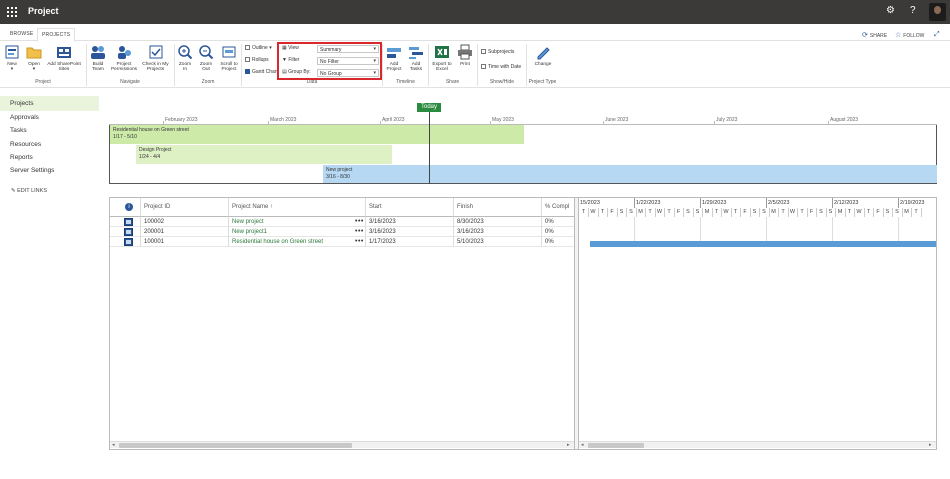 The image size is (950, 479). What do you see at coordinates (501, 52) in the screenshot?
I see `subprojects-label: Subprojects` at bounding box center [501, 52].